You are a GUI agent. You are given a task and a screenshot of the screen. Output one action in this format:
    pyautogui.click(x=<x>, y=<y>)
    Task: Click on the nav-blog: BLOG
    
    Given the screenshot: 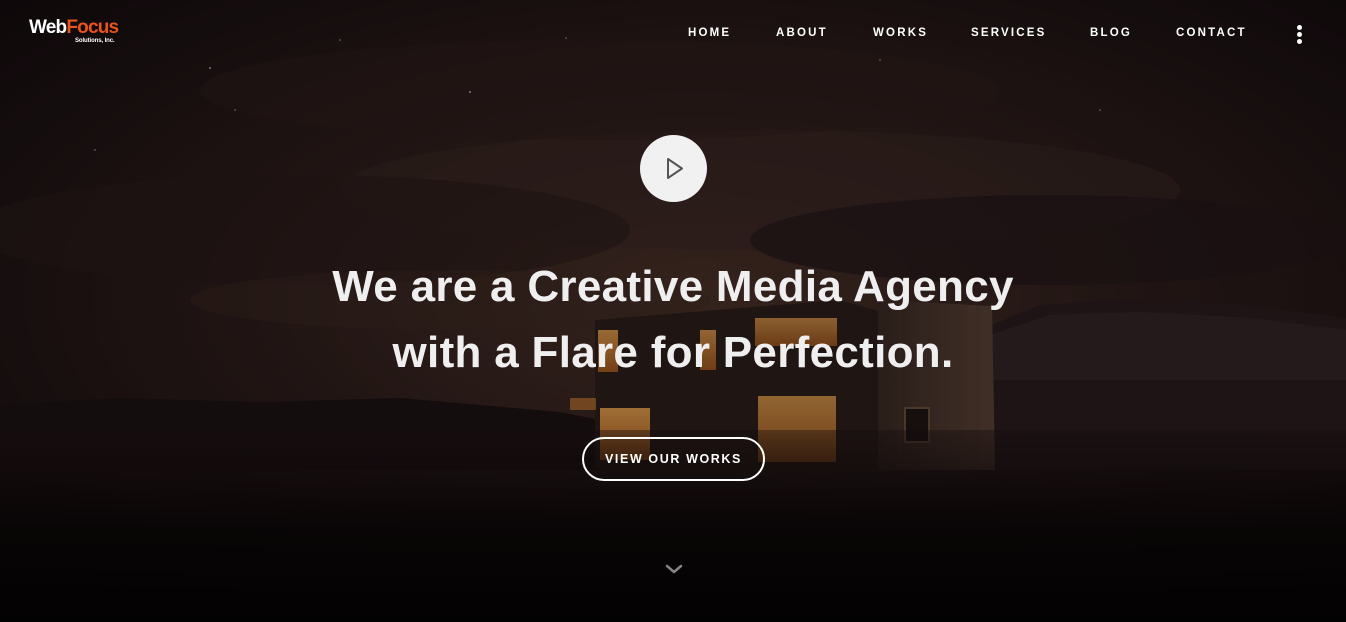 What is the action you would take?
    pyautogui.click(x=1111, y=33)
    